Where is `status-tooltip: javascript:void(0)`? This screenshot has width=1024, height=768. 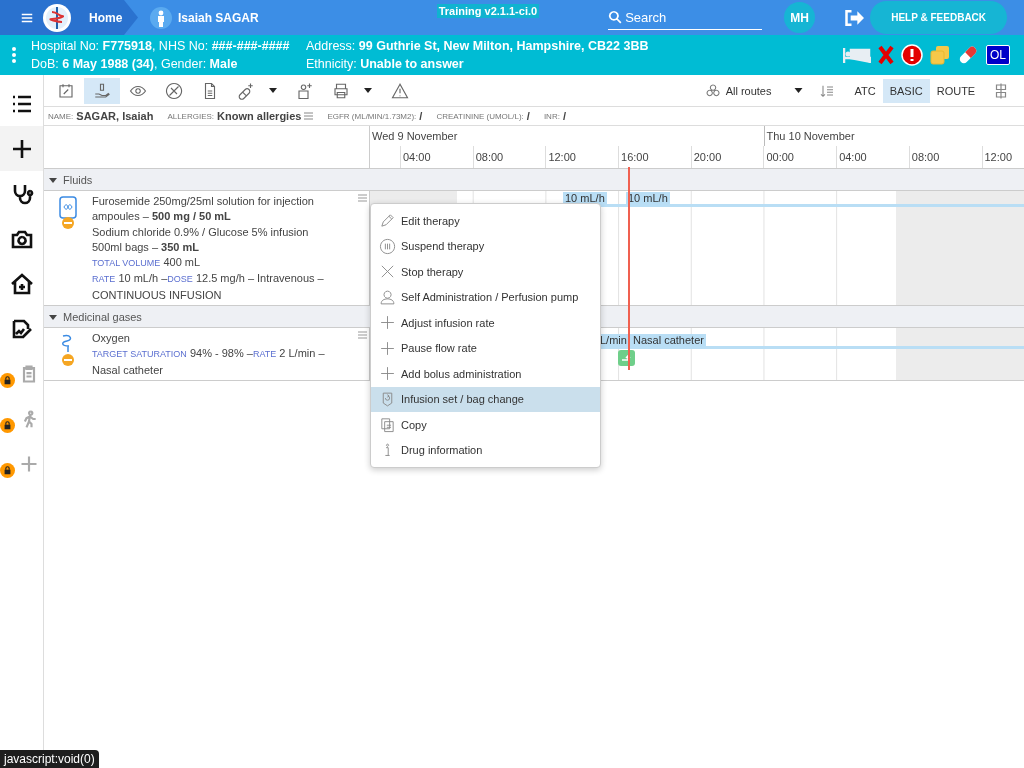
status-tooltip: javascript:void(0) is located at coordinates (49, 759).